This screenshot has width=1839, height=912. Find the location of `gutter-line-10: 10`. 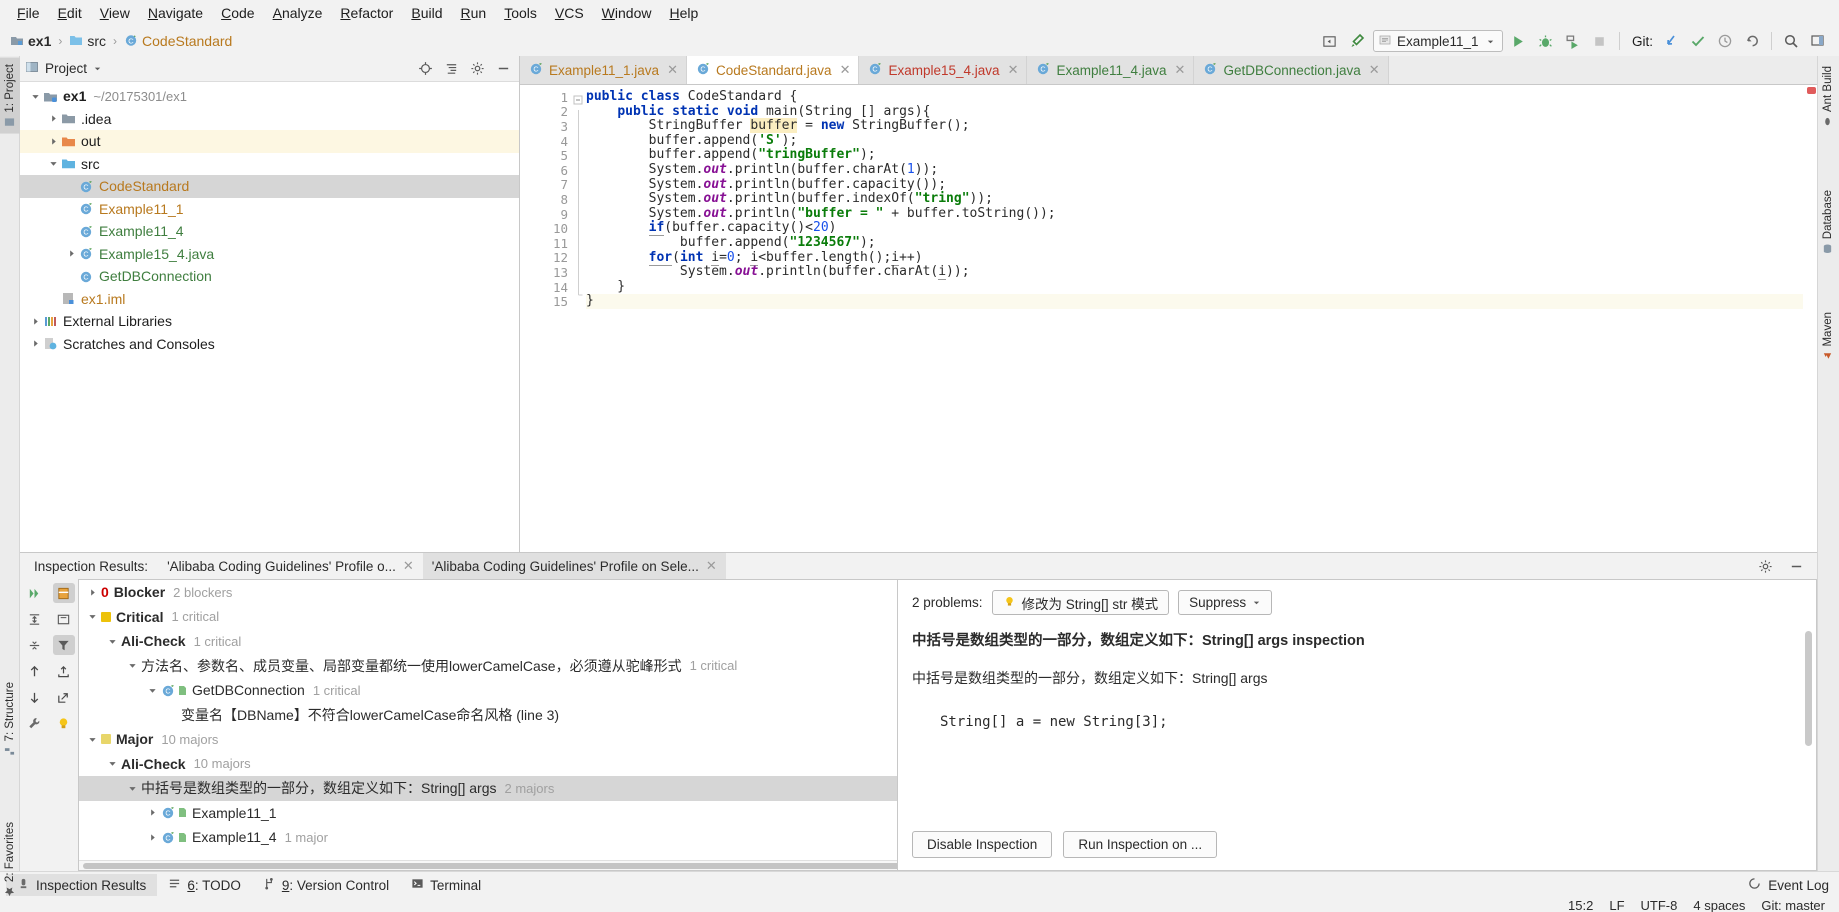

gutter-line-10: 10 is located at coordinates (546, 228).